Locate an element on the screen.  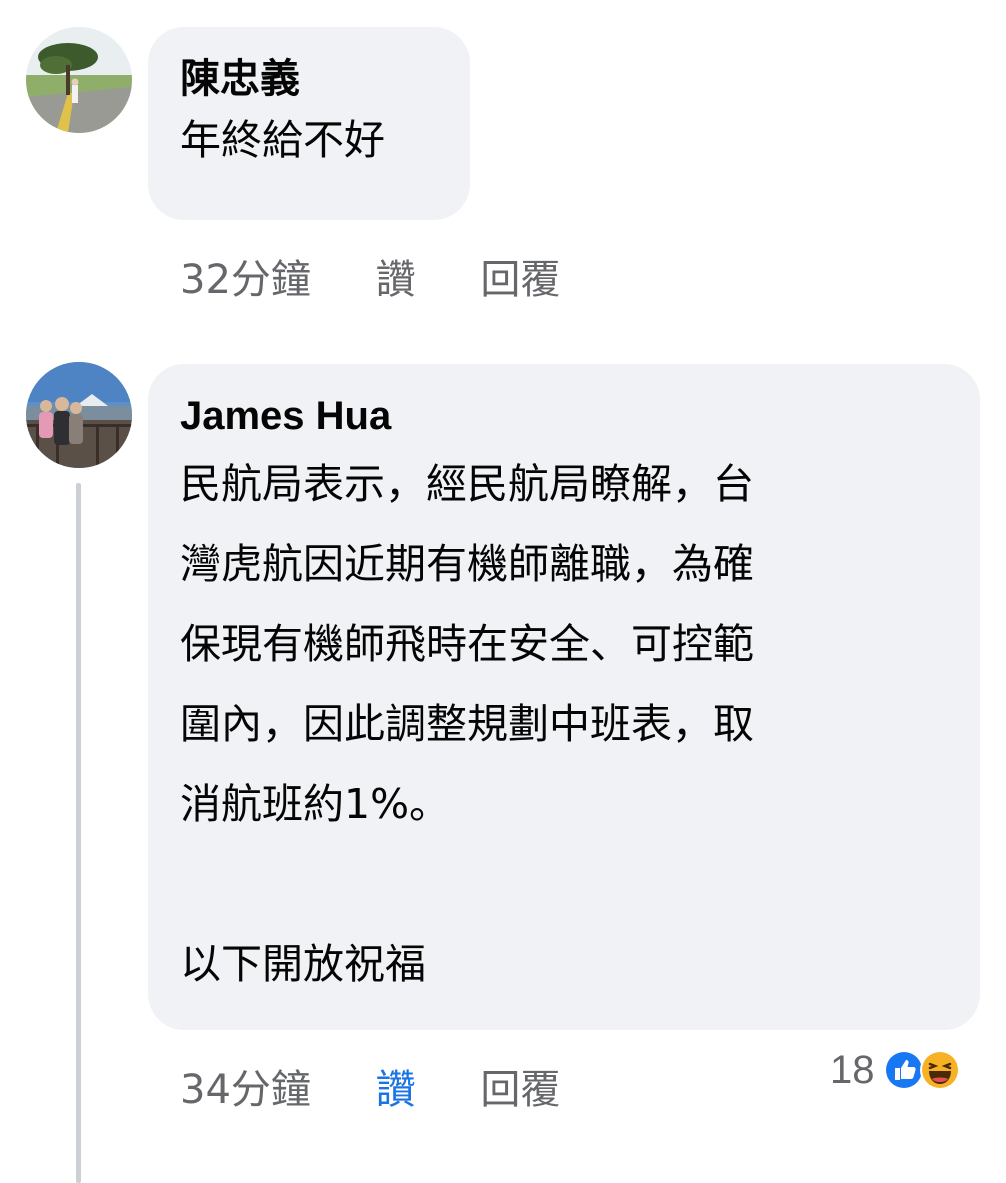
reaction-summary: 18 is located at coordinates (895, 1070).